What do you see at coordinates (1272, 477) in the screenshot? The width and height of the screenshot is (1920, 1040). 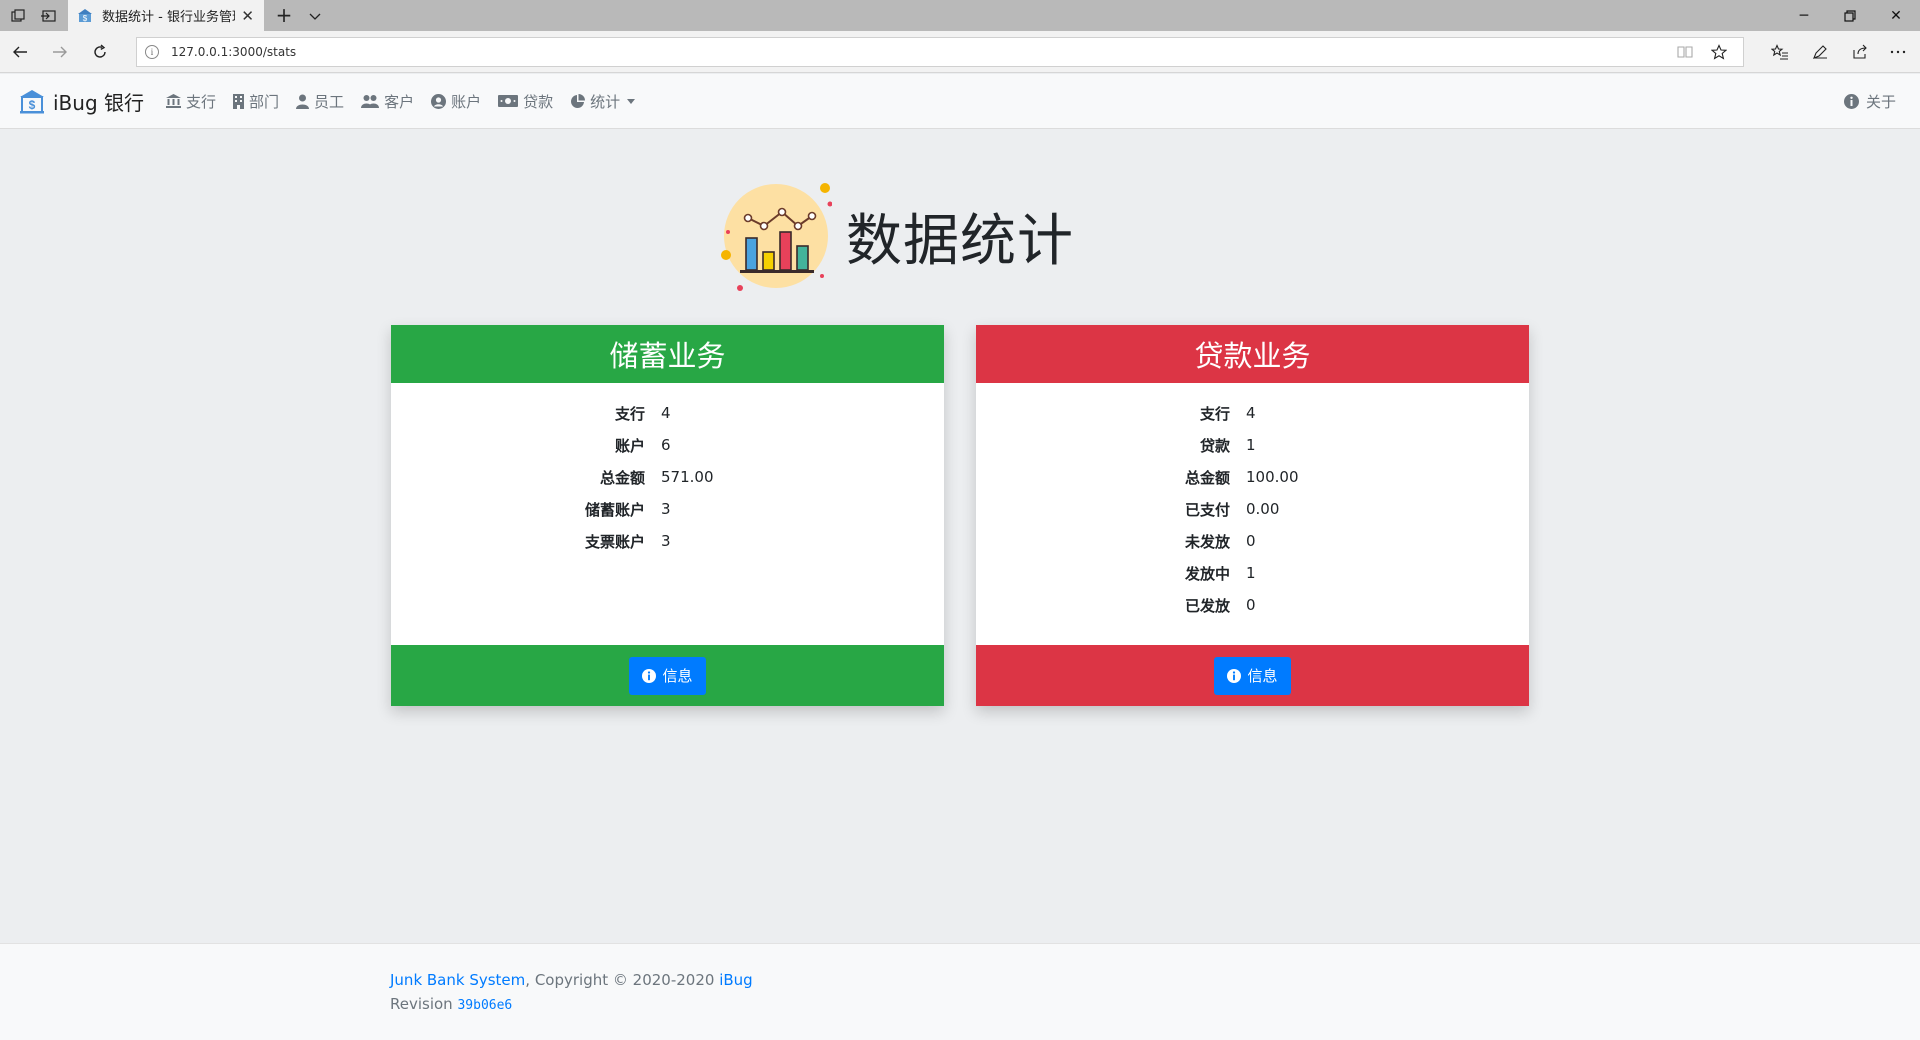 I see `stat-value: 100.00` at bounding box center [1272, 477].